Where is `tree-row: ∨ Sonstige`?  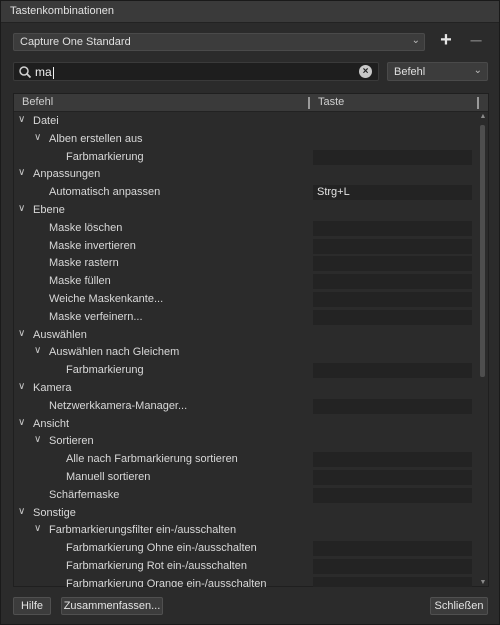
tree-row: ∨ Sonstige is located at coordinates (245, 514).